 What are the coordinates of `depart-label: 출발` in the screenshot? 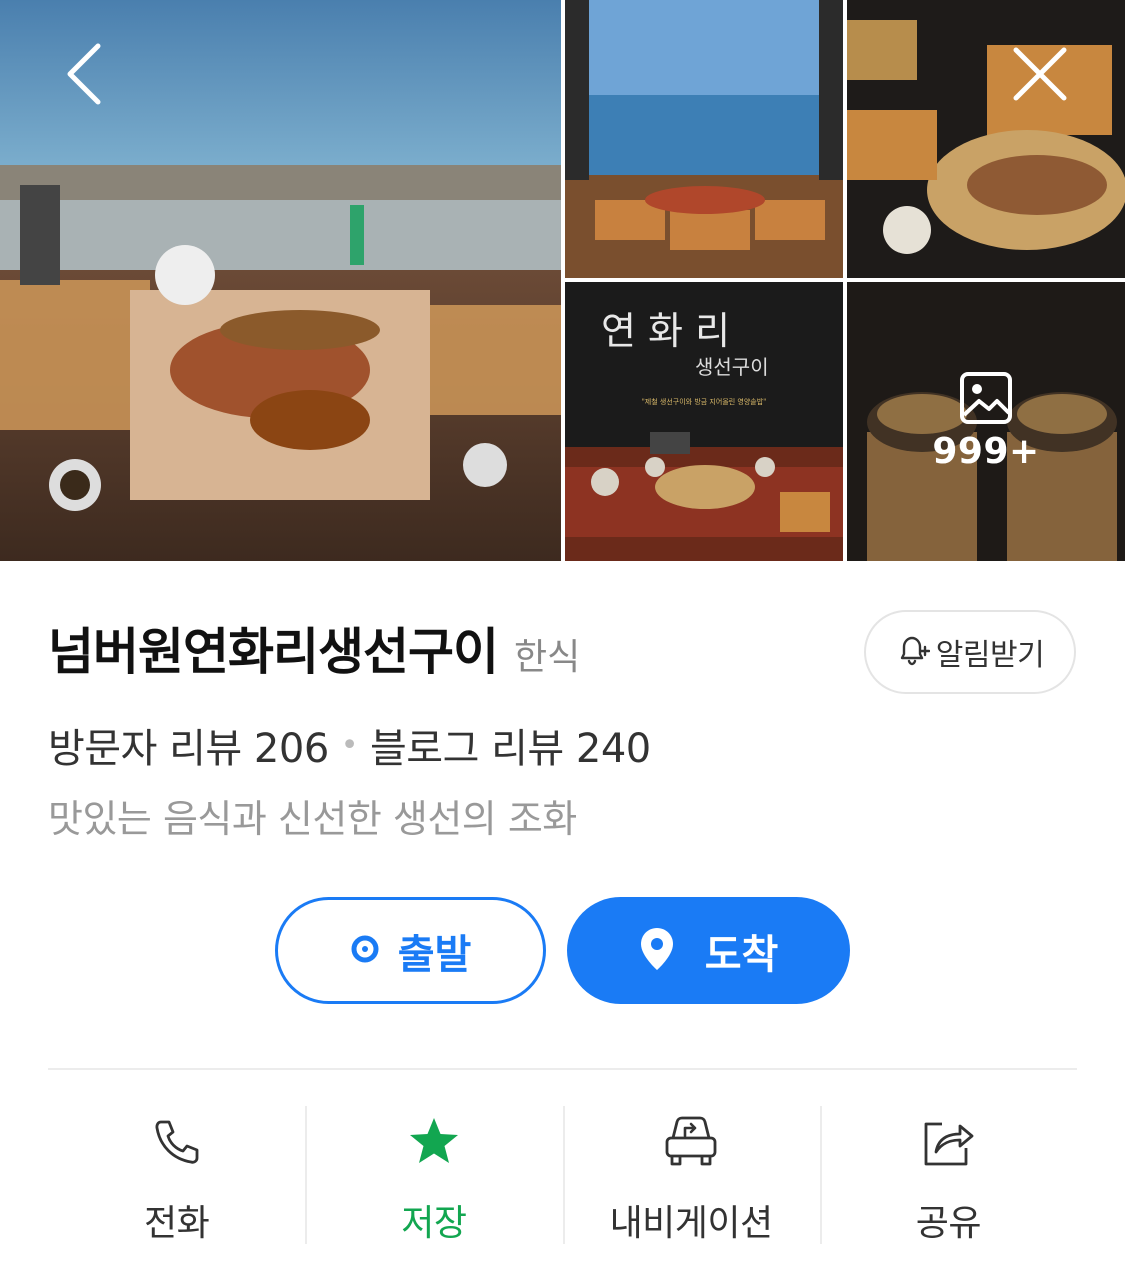 It's located at (434, 954).